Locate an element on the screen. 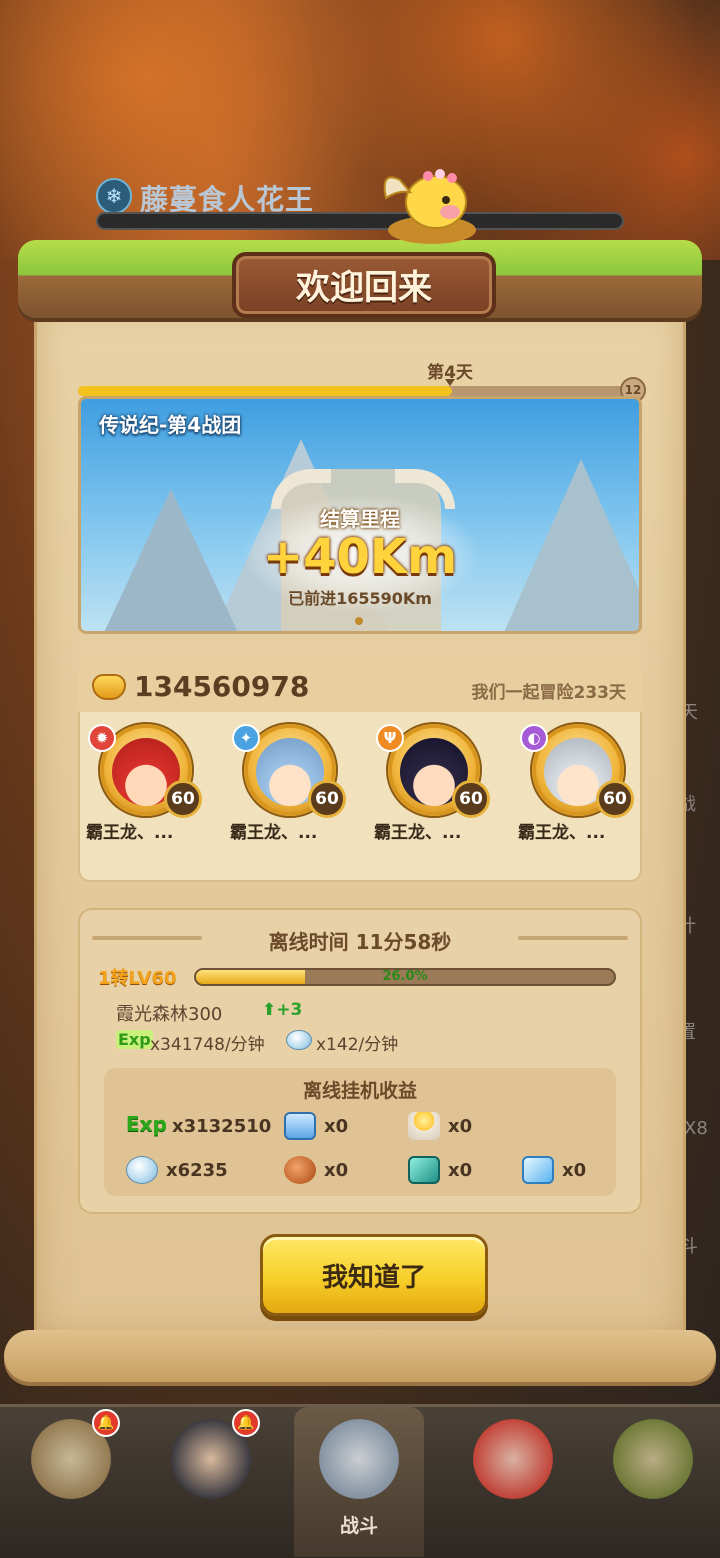 The width and height of the screenshot is (720, 1558). nav-item-battle: 战斗 is located at coordinates (359, 1482).